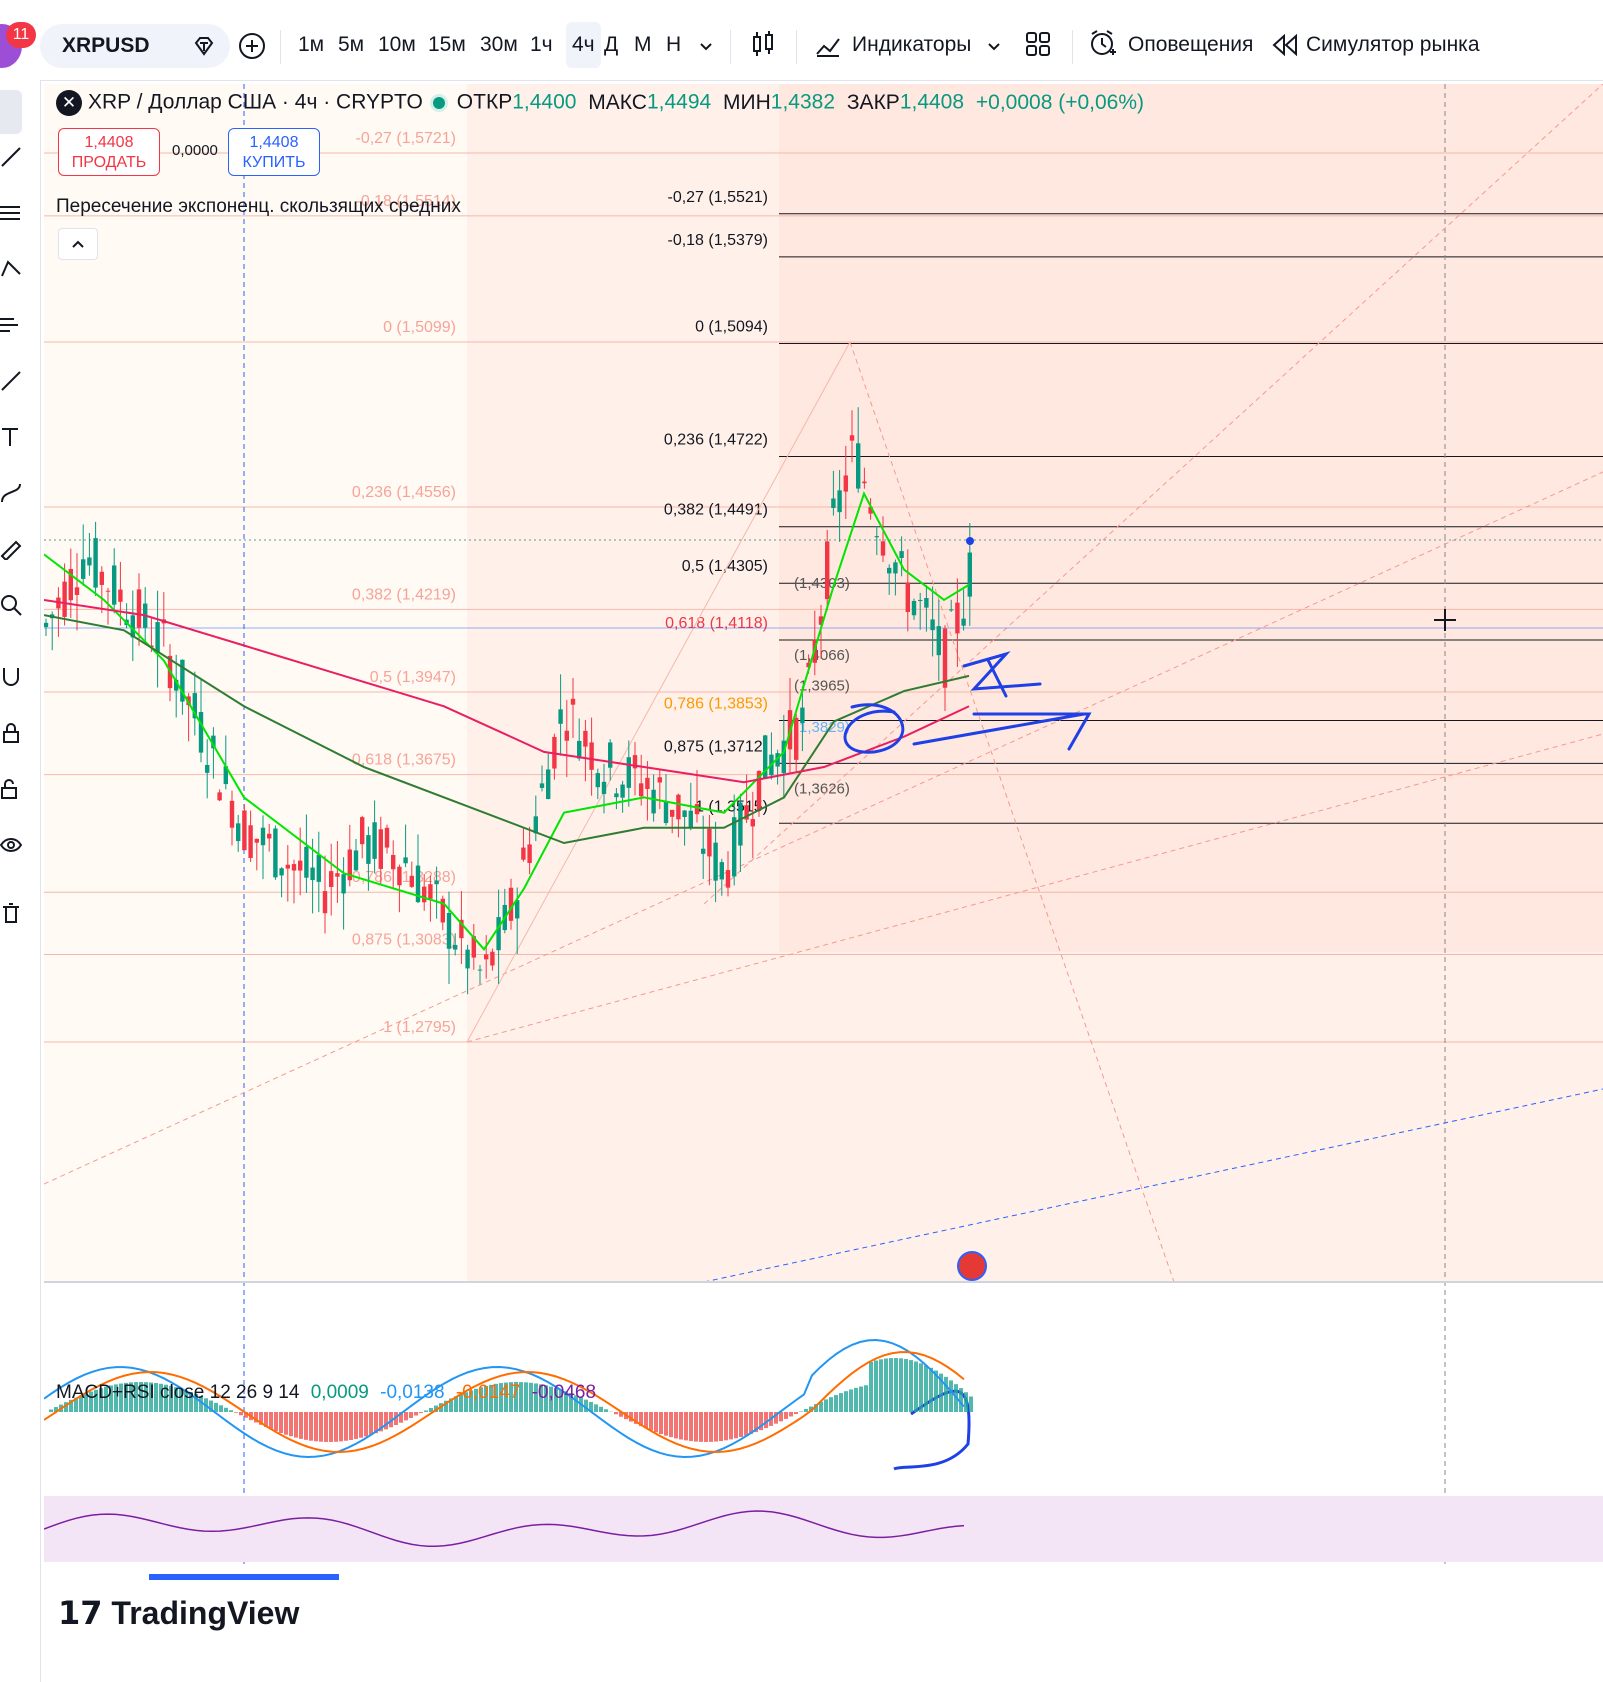 Image resolution: width=1603 pixels, height=1682 pixels. What do you see at coordinates (78, 244) in the screenshot?
I see `collapse-indicators-button` at bounding box center [78, 244].